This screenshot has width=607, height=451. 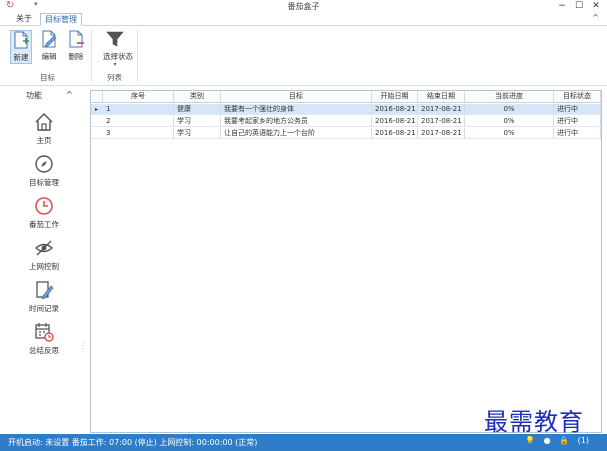 What do you see at coordinates (596, 6) in the screenshot?
I see `close-button: ✕` at bounding box center [596, 6].